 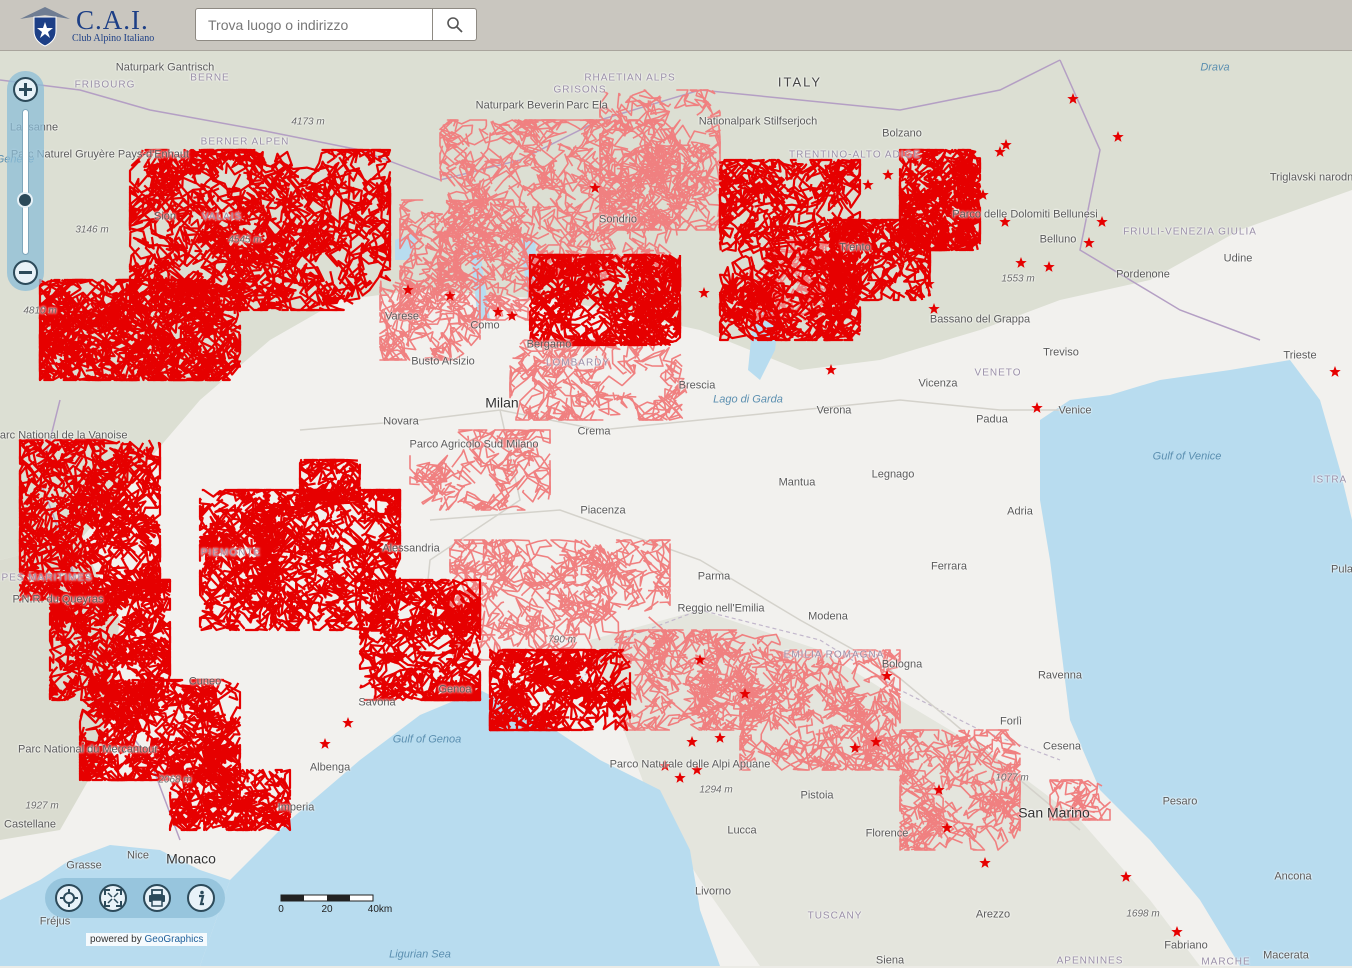 What do you see at coordinates (138, 855) in the screenshot?
I see `place-label: Nice` at bounding box center [138, 855].